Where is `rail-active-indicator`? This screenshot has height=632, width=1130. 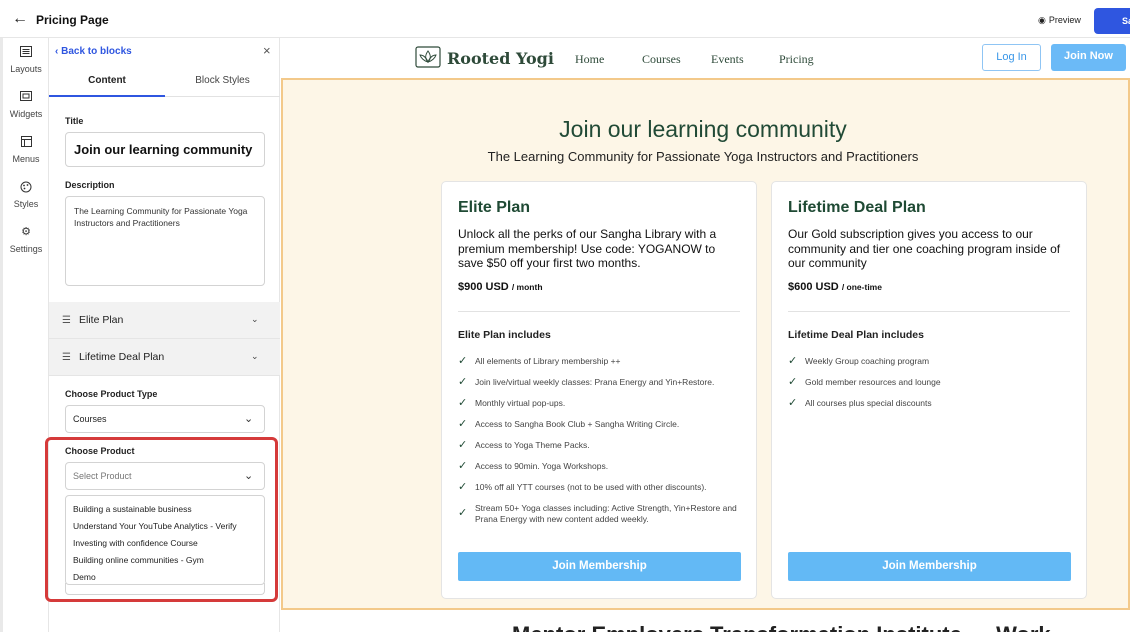 rail-active-indicator is located at coordinates (1, 335).